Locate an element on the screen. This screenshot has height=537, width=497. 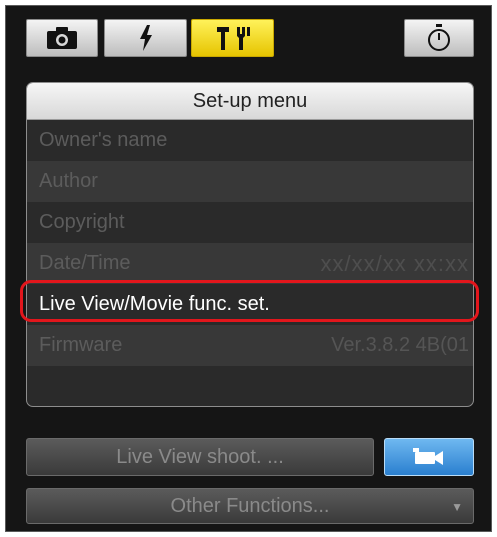
panel-title: Set-up menu is located at coordinates (250, 101).